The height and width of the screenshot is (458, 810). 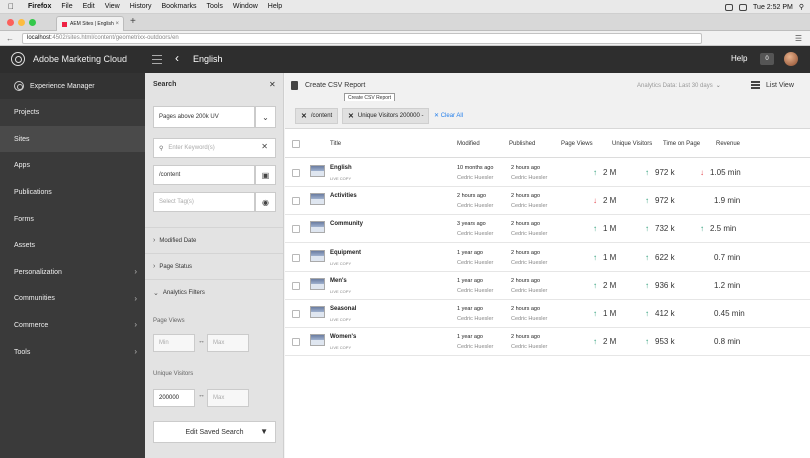 I want to click on unique-visitors-min-input: 200000, so click(x=174, y=398).